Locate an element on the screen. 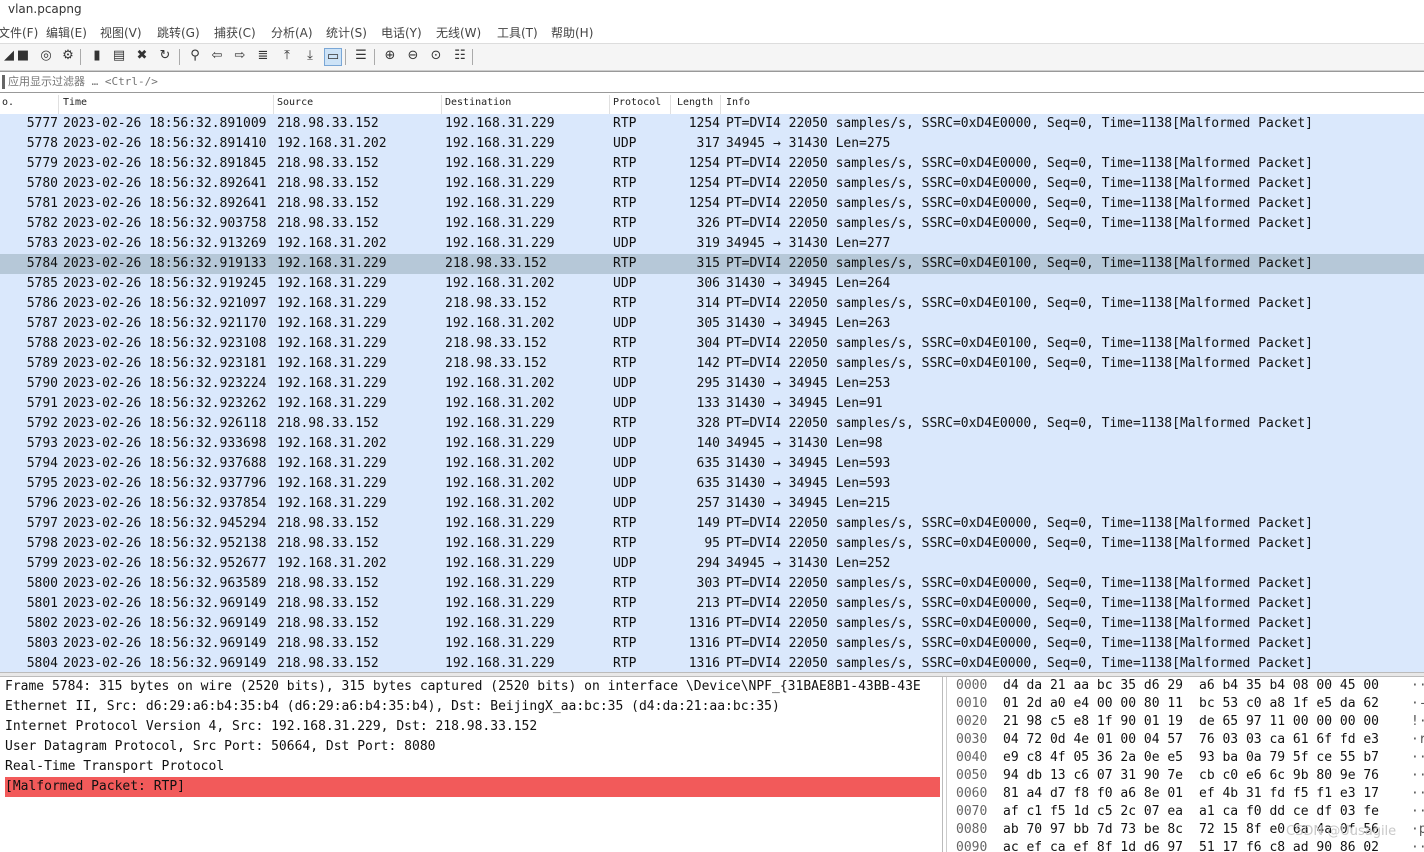 This screenshot has width=1424, height=852. column-header-source: Source is located at coordinates (295, 102).